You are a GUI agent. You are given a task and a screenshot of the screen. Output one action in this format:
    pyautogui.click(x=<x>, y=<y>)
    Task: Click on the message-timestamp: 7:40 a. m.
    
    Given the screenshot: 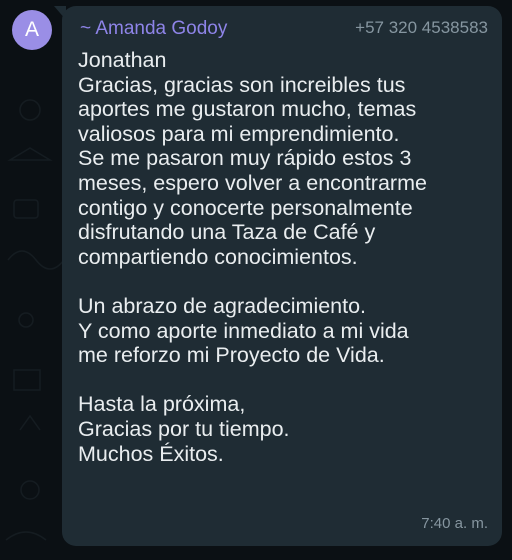 What is the action you would take?
    pyautogui.click(x=454, y=523)
    